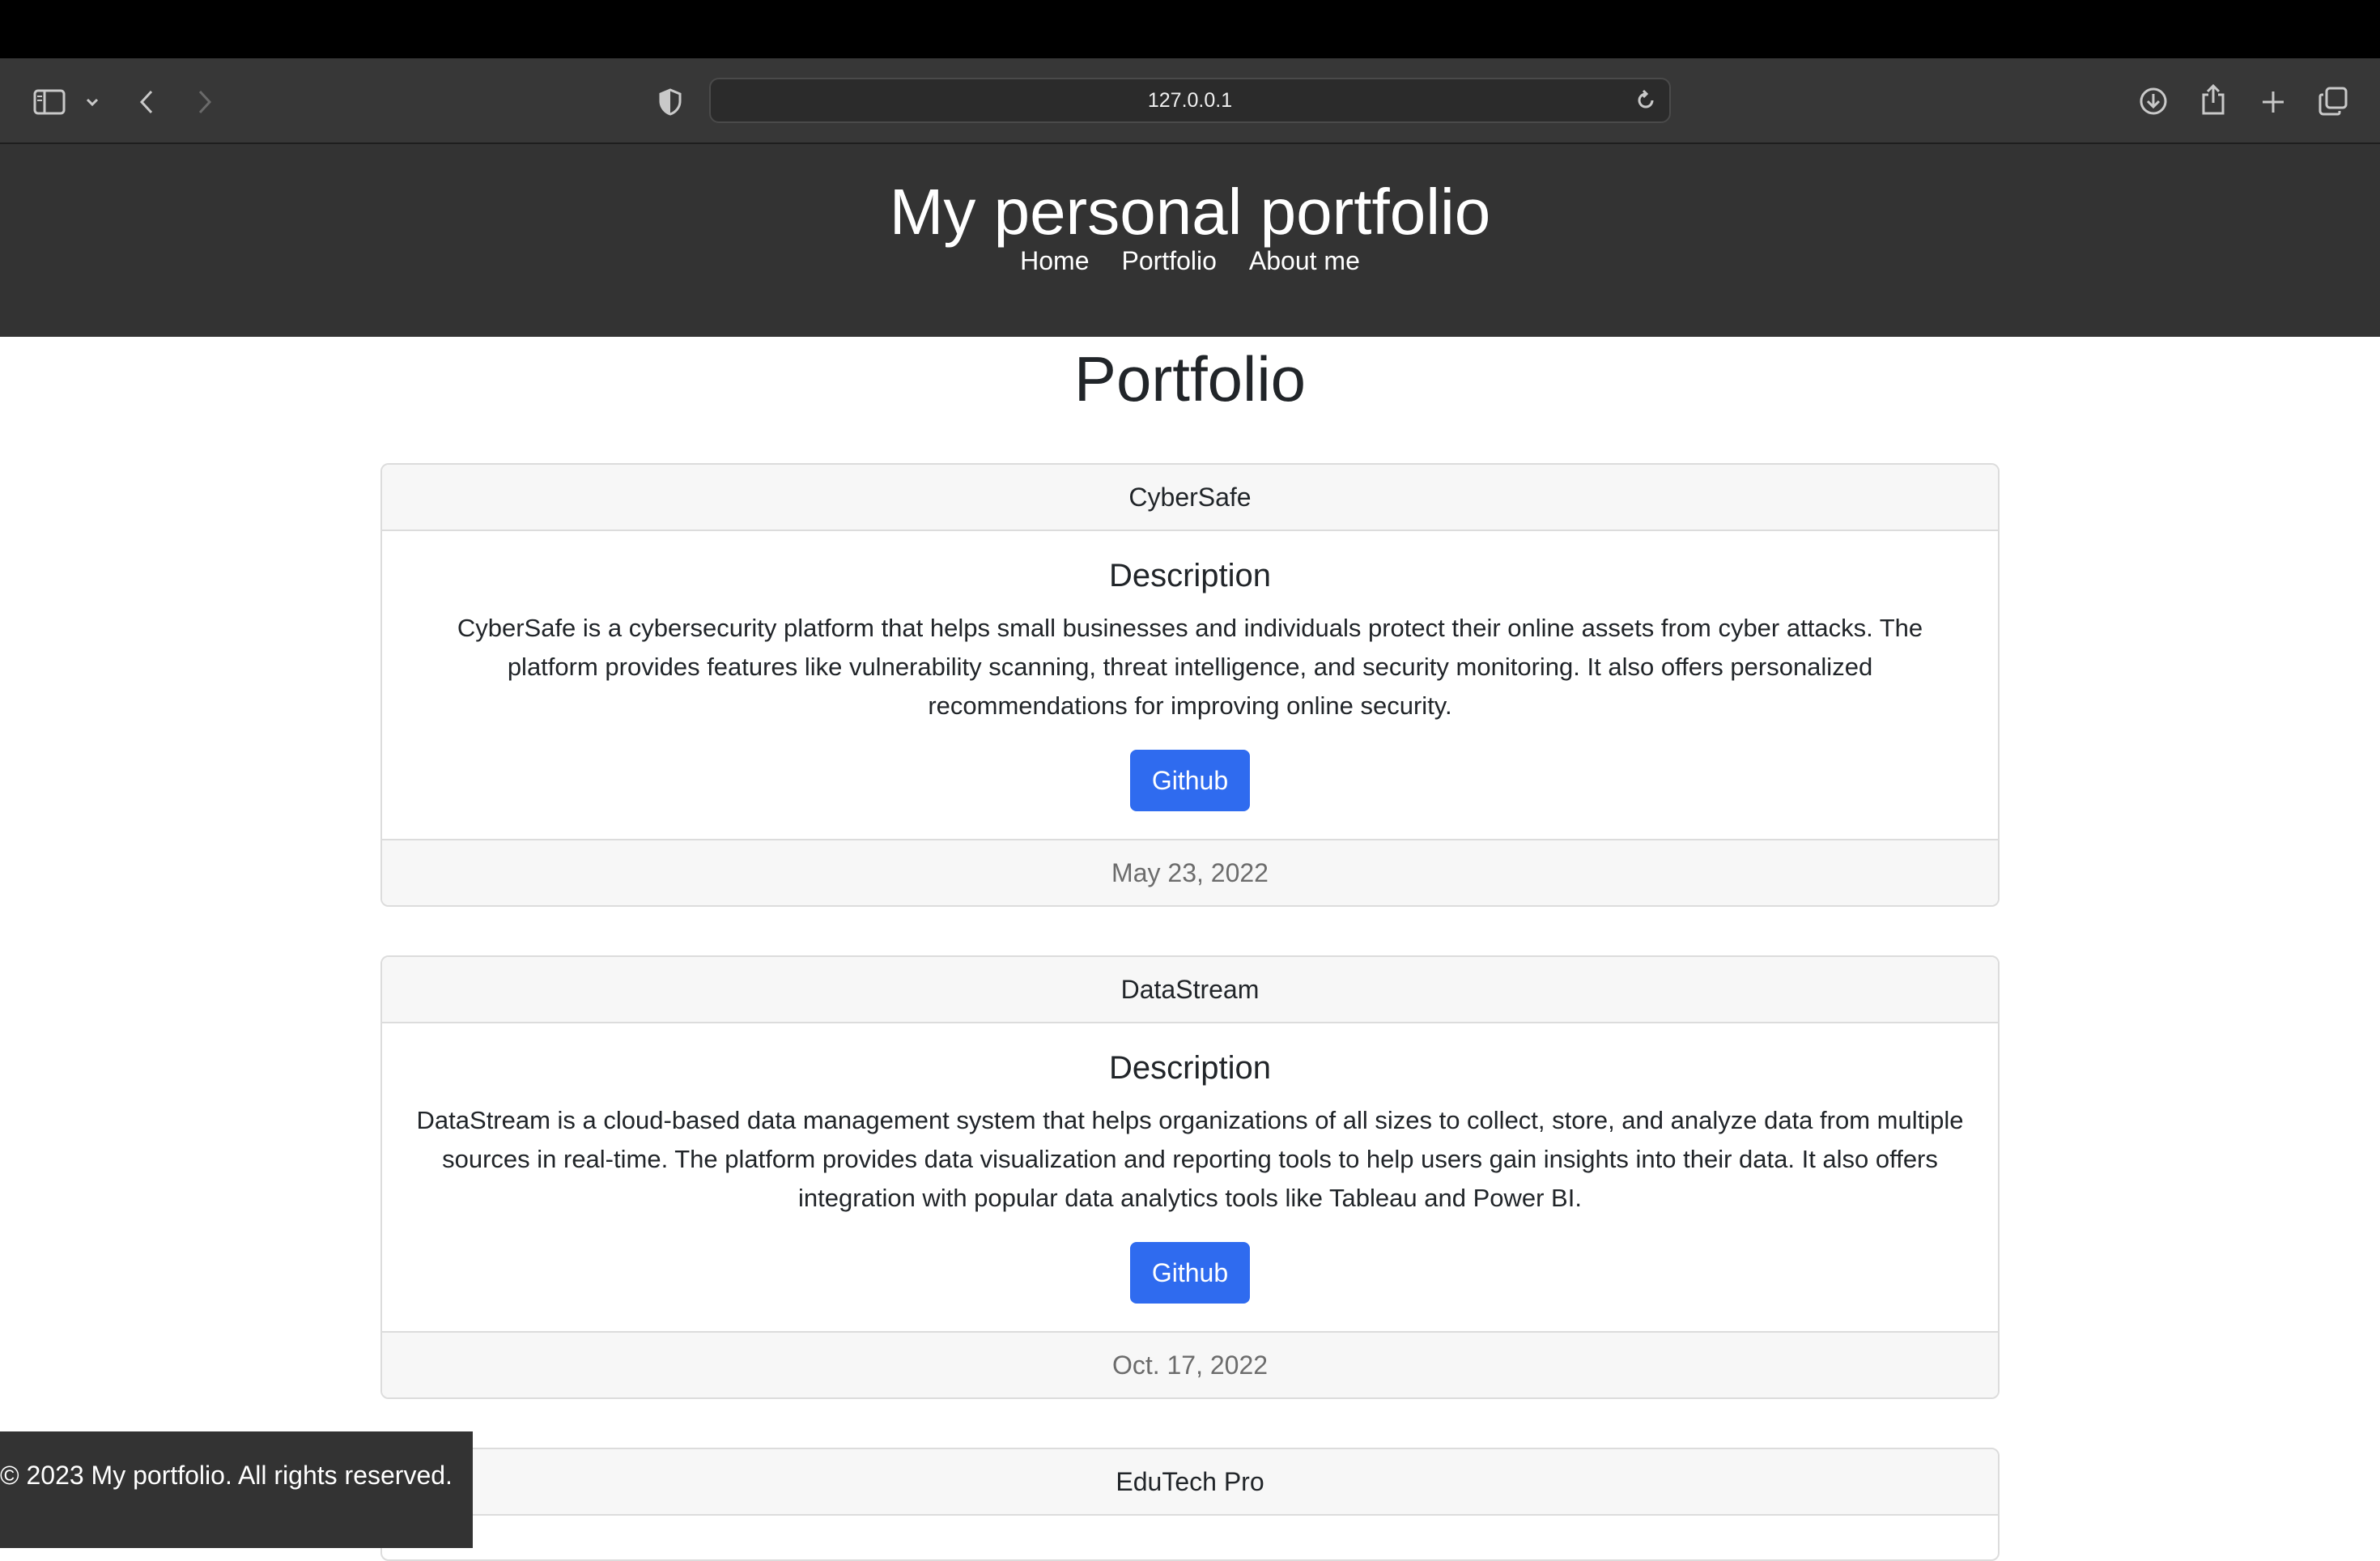 The height and width of the screenshot is (1561, 2380). Describe the element at coordinates (1190, 872) in the screenshot. I see `project-date: May 23, 2022` at that location.